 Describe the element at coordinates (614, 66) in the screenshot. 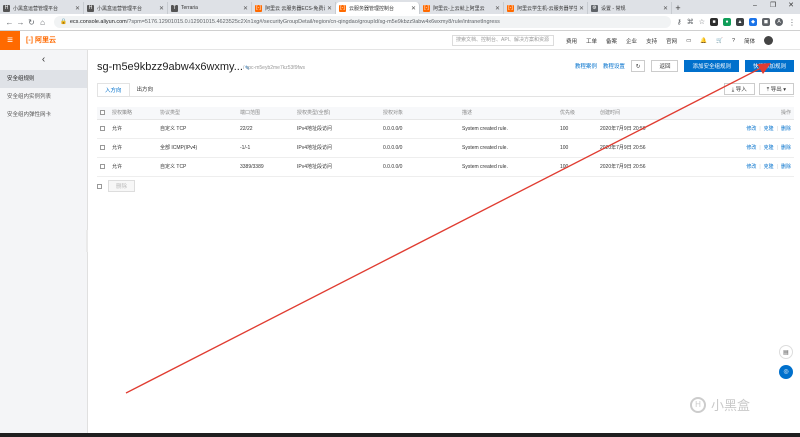

I see `settings-link: 教程设置` at that location.